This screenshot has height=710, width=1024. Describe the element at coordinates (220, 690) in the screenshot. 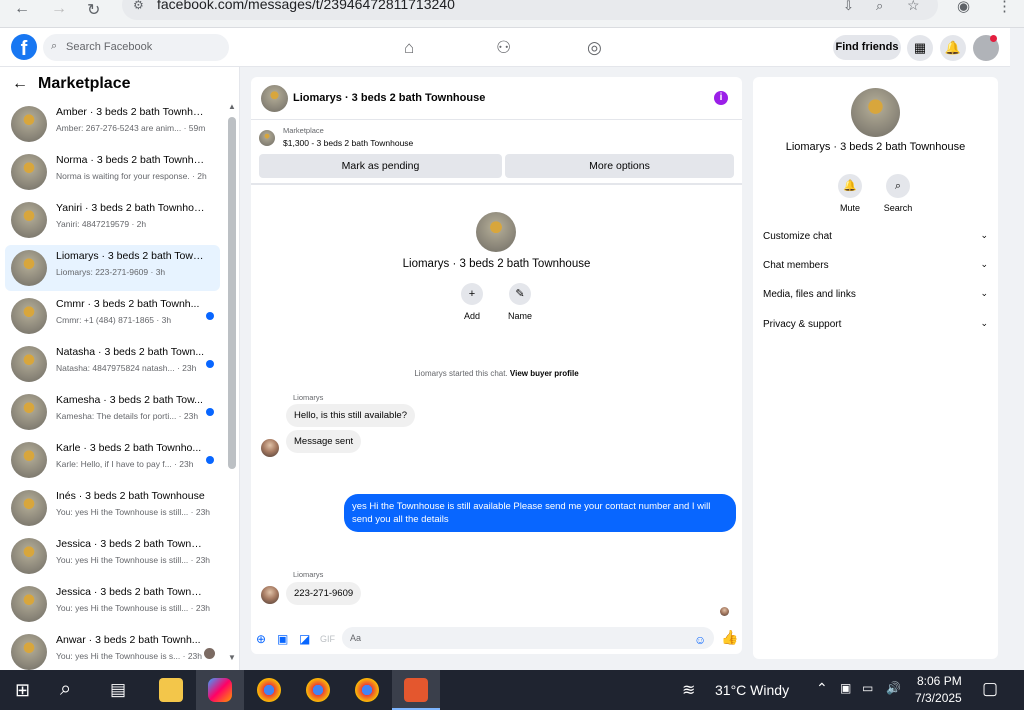

I see `copilot-tab` at that location.